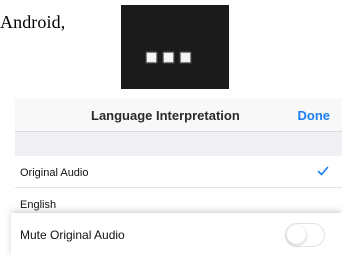  Describe the element at coordinates (165, 115) in the screenshot. I see `panel-title: Language Interpretation` at that location.